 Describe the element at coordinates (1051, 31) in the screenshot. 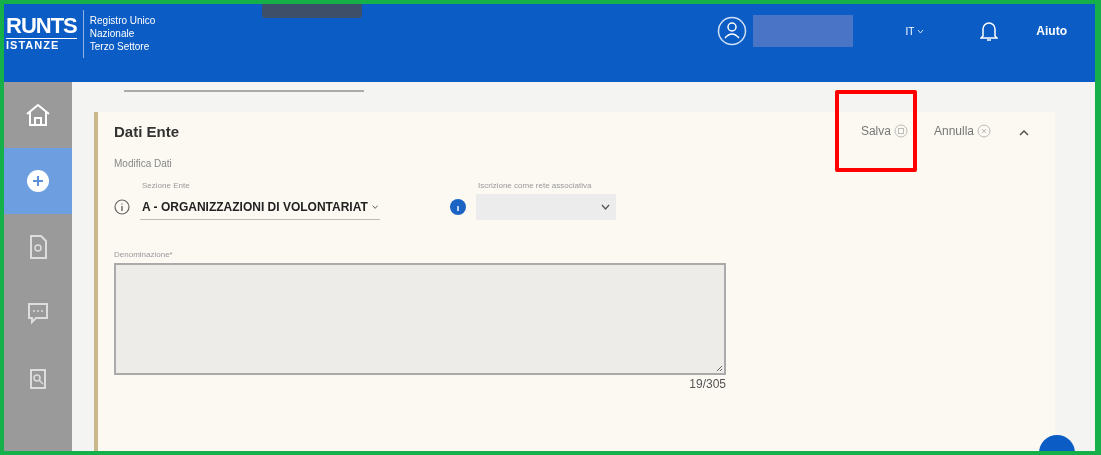

I see `help-link: Aiuto` at that location.